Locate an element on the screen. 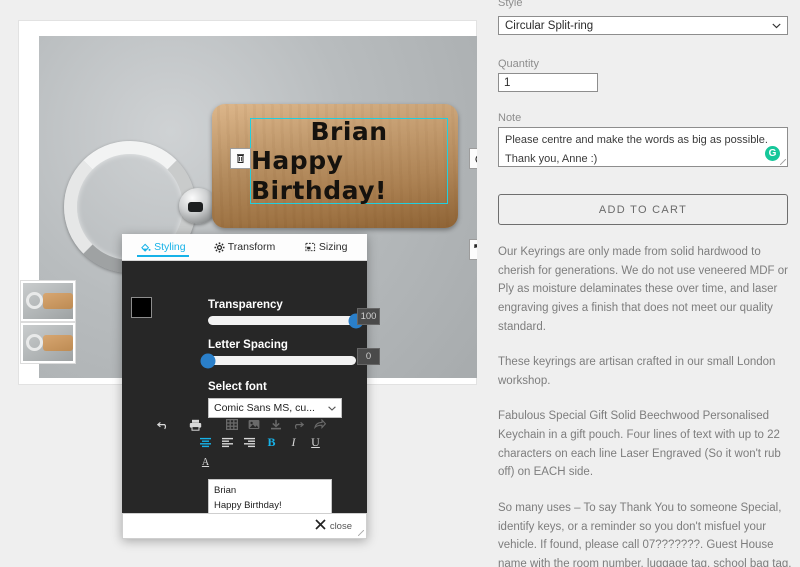 The height and width of the screenshot is (567, 800). style-select-value: Circular Split-ring is located at coordinates (549, 25).